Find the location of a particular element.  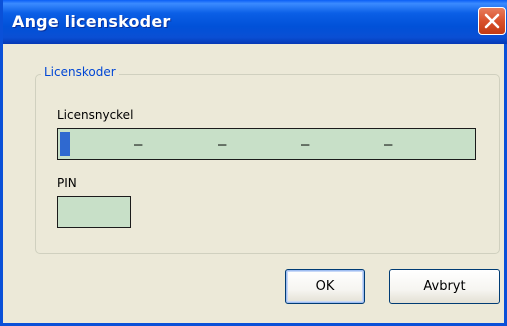

pin-label: PIN is located at coordinates (67, 183).